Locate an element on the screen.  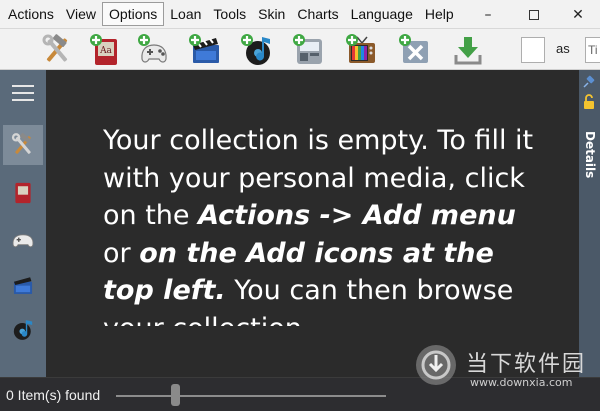
sidebar-item-books is located at coordinates (23, 193).